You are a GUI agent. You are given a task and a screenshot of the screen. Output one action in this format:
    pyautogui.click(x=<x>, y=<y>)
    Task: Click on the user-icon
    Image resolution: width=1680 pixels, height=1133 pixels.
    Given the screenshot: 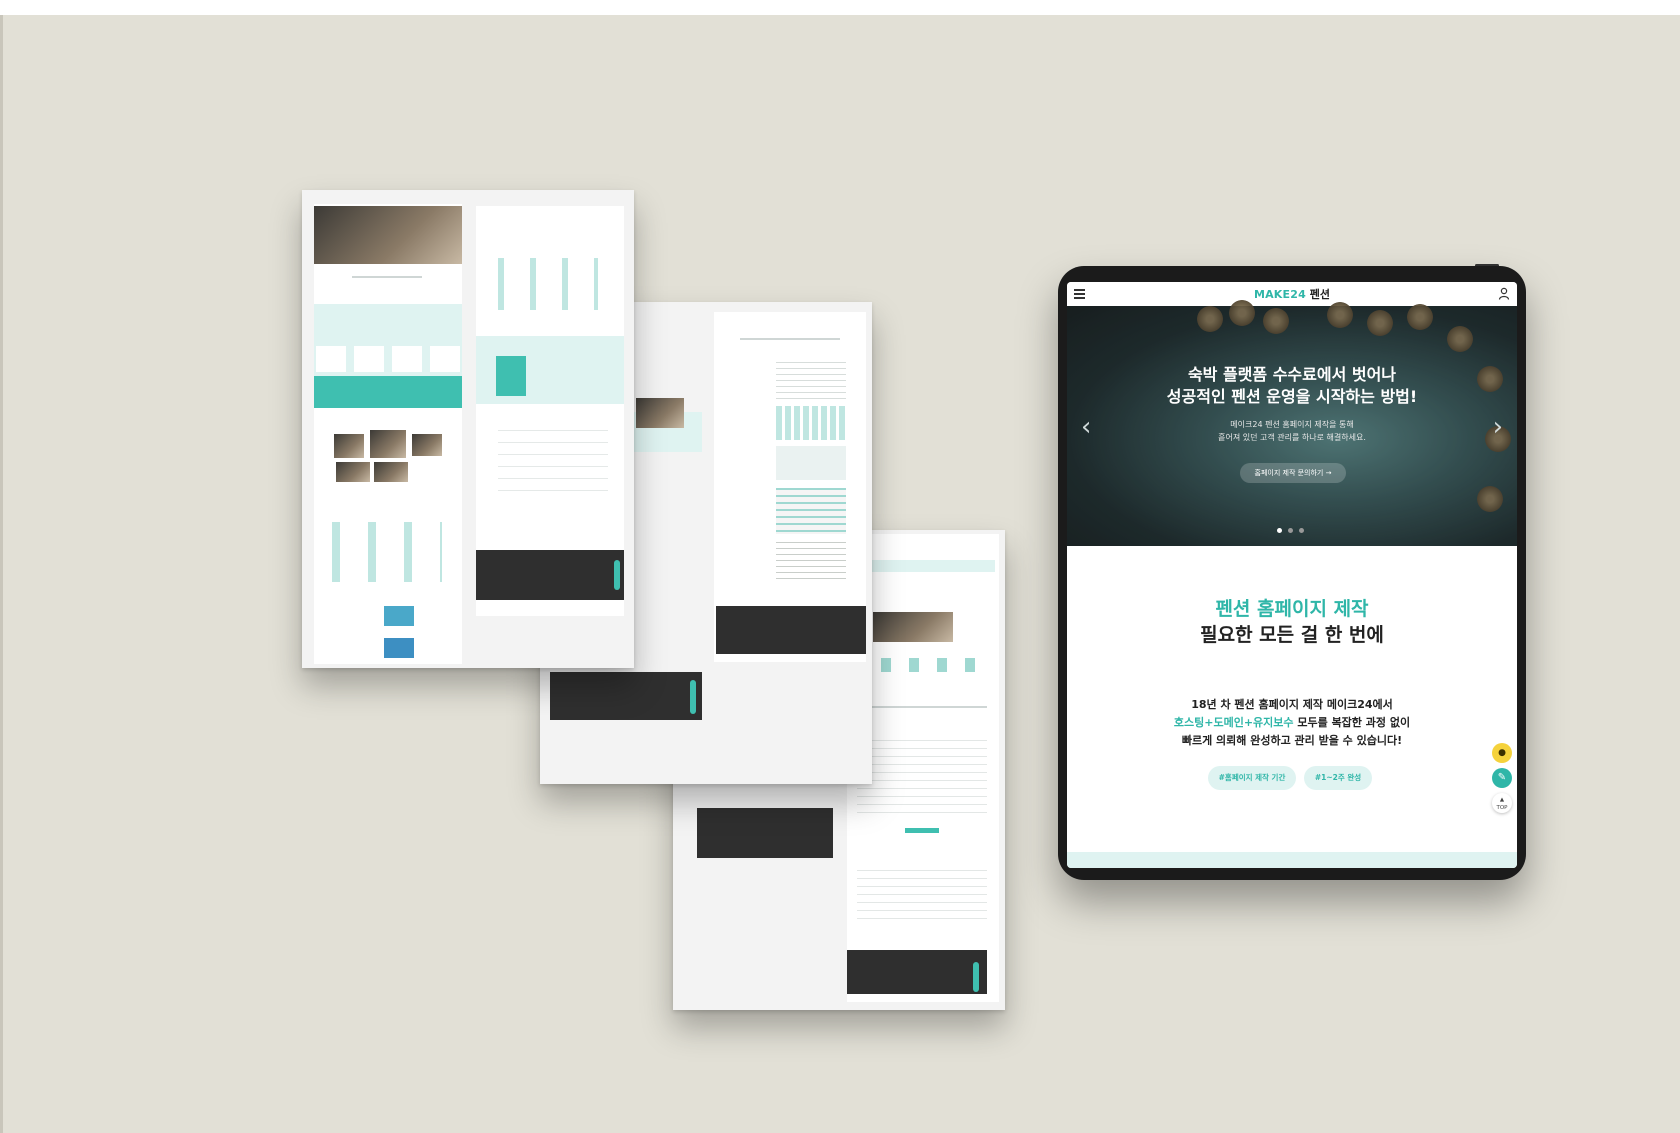 What is the action you would take?
    pyautogui.click(x=1504, y=293)
    